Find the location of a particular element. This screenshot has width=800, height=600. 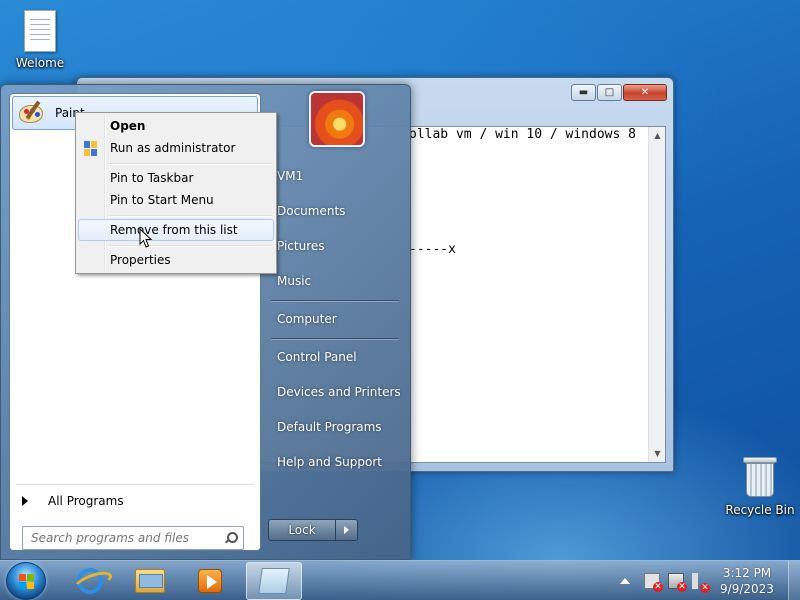

recycle-bin-desktop-icon: Recycle Bin is located at coordinates (760, 486).